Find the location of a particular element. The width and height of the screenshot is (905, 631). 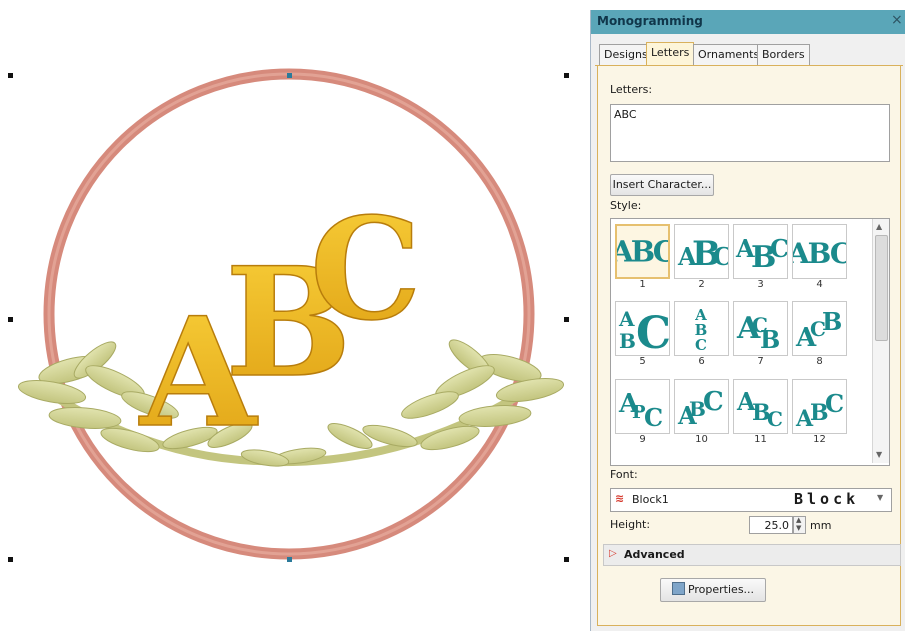

panel-title: Monogramming is located at coordinates (650, 21).